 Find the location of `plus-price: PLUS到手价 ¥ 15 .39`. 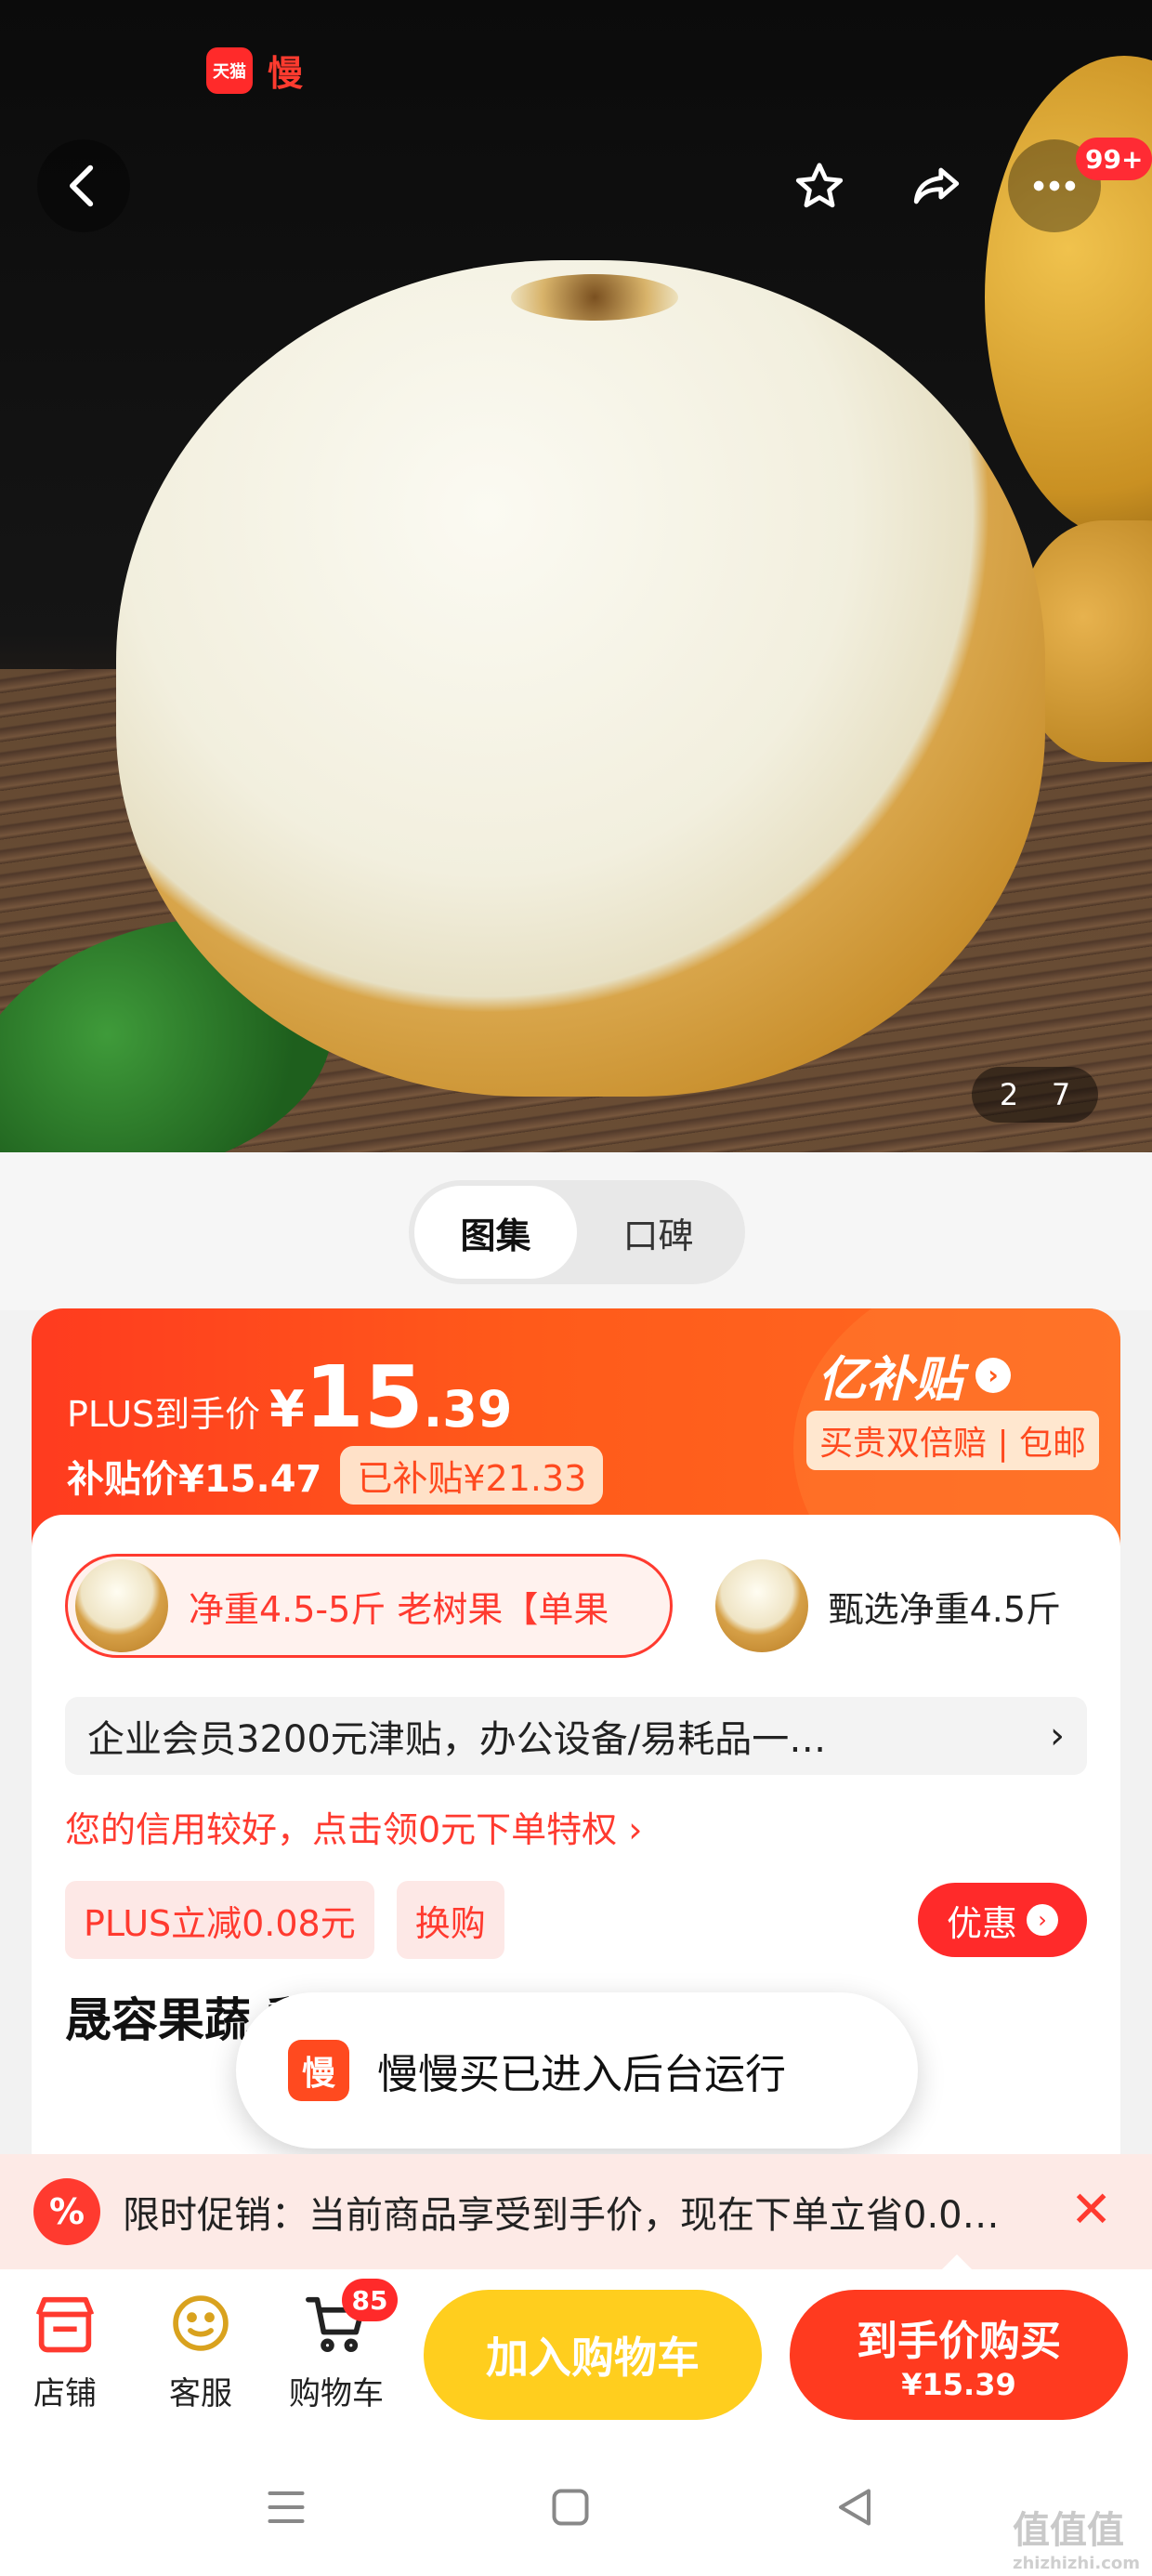

plus-price: PLUS到手价 ¥ 15 .39 is located at coordinates (289, 1397).